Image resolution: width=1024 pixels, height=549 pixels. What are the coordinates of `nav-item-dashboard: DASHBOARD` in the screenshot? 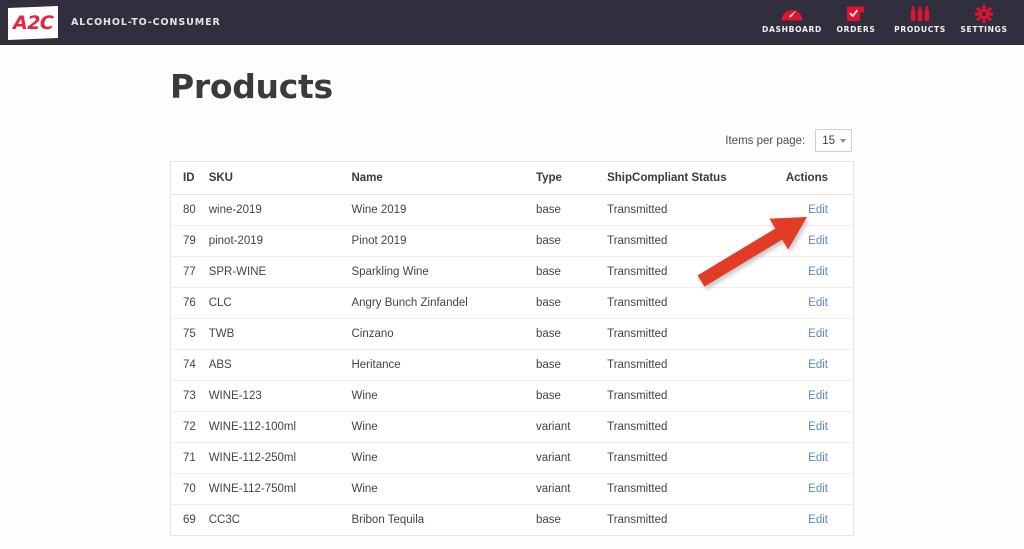 It's located at (792, 17).